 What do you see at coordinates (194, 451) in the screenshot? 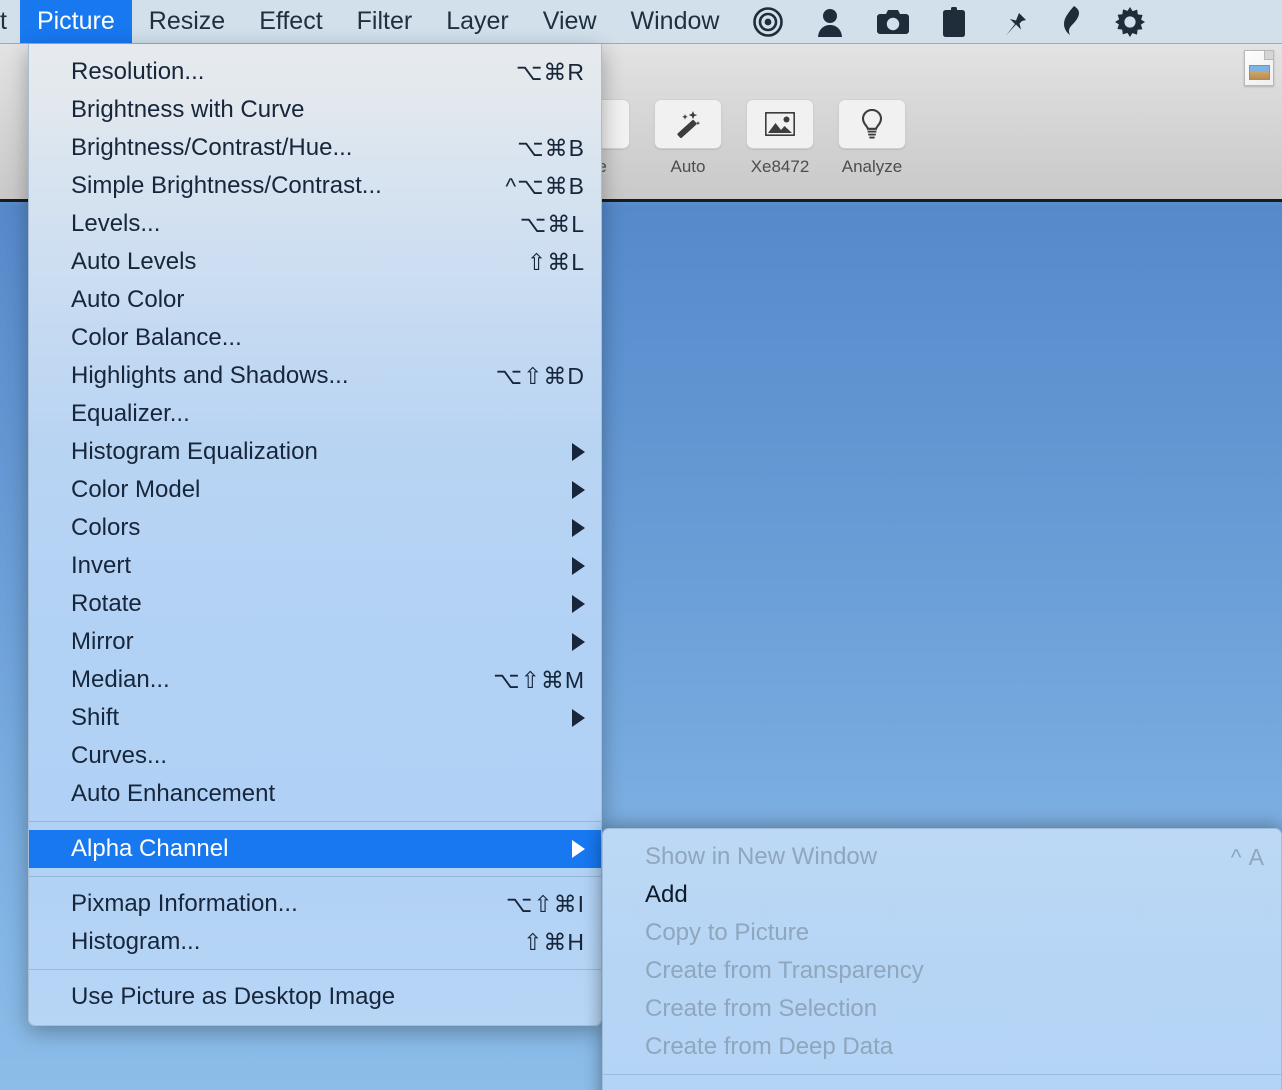
I see `menu-item-label: Histogram Equalization` at bounding box center [194, 451].